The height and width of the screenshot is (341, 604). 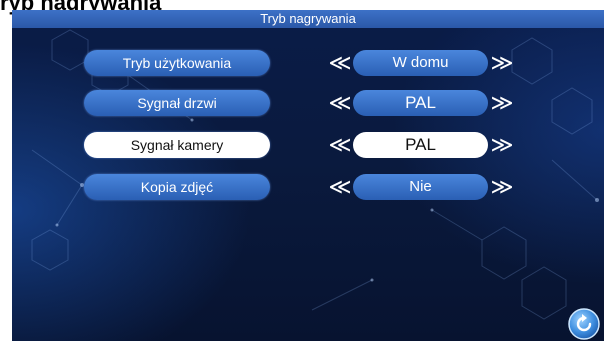 What do you see at coordinates (502, 145) in the screenshot?
I see `next-camera-signal-button: ≫` at bounding box center [502, 145].